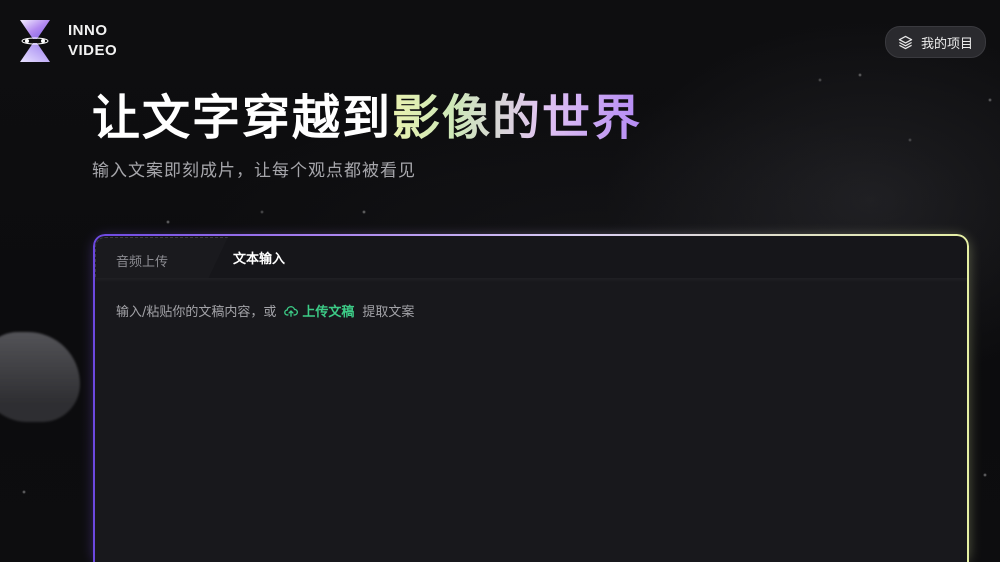  What do you see at coordinates (93, 50) in the screenshot?
I see `brand-line-2: VIDEO` at bounding box center [93, 50].